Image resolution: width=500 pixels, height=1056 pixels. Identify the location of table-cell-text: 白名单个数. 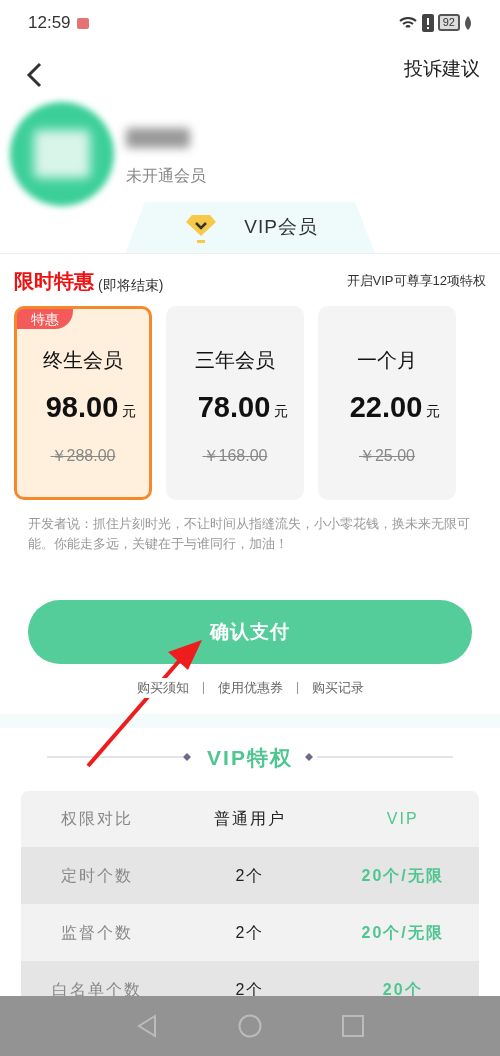
(97, 987).